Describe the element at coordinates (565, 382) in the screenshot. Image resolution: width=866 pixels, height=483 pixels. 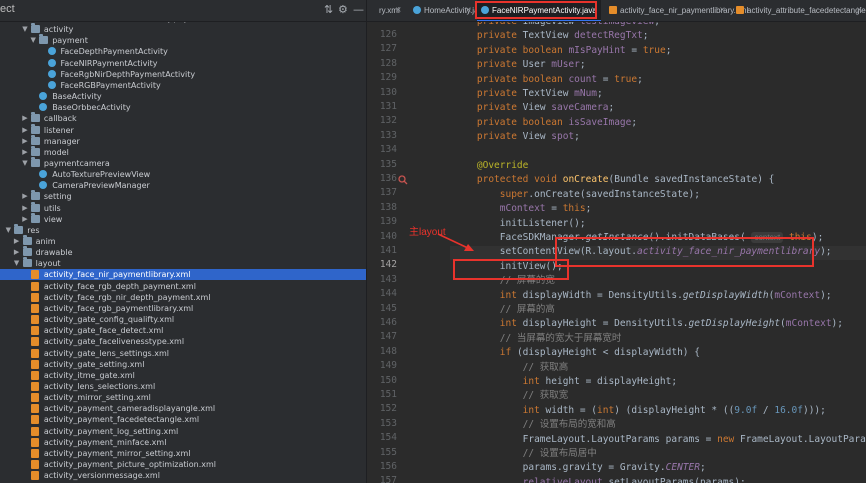
I see `code-line: int height = displayHeight;` at that location.